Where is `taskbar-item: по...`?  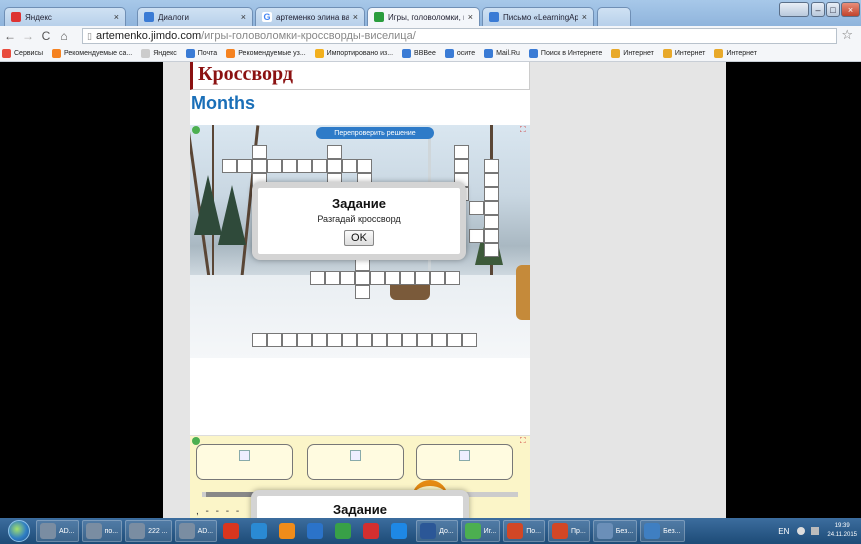 taskbar-item: по... is located at coordinates (102, 531).